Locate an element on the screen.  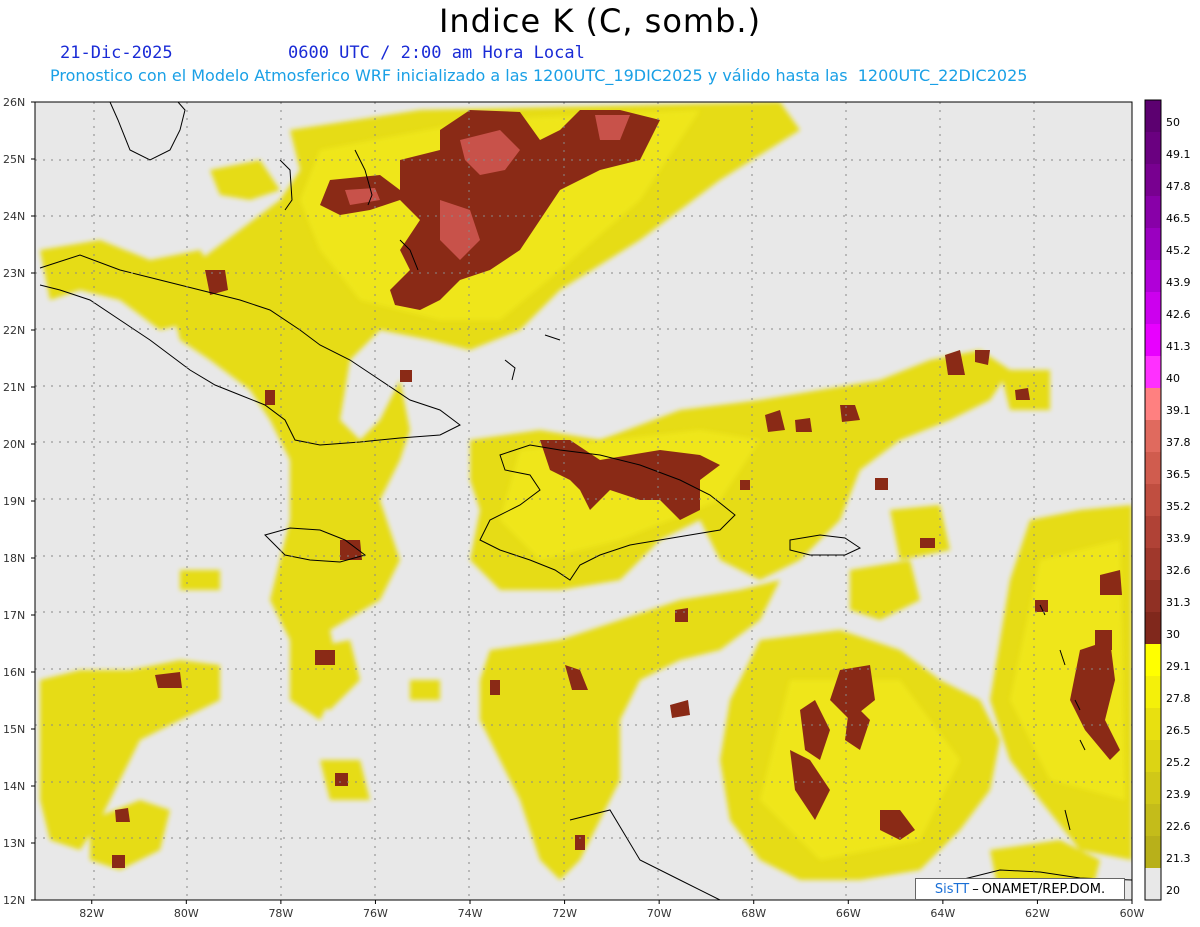
lon-label: 70W is located at coordinates (659, 913).